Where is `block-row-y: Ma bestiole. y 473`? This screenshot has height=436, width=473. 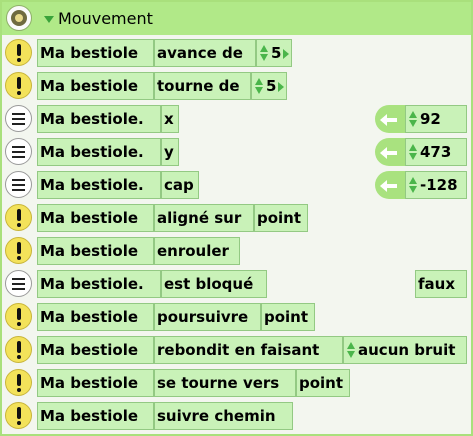 block-row-y: Ma bestiole. y 473 is located at coordinates (236, 151).